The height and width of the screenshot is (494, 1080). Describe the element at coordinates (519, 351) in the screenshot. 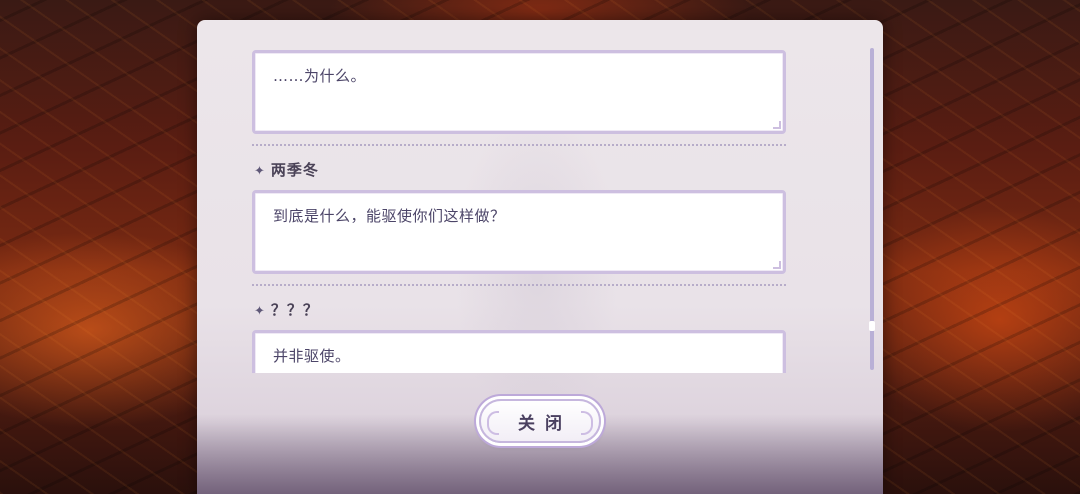

I see `dialog-entry-box: 并非驱使。` at that location.